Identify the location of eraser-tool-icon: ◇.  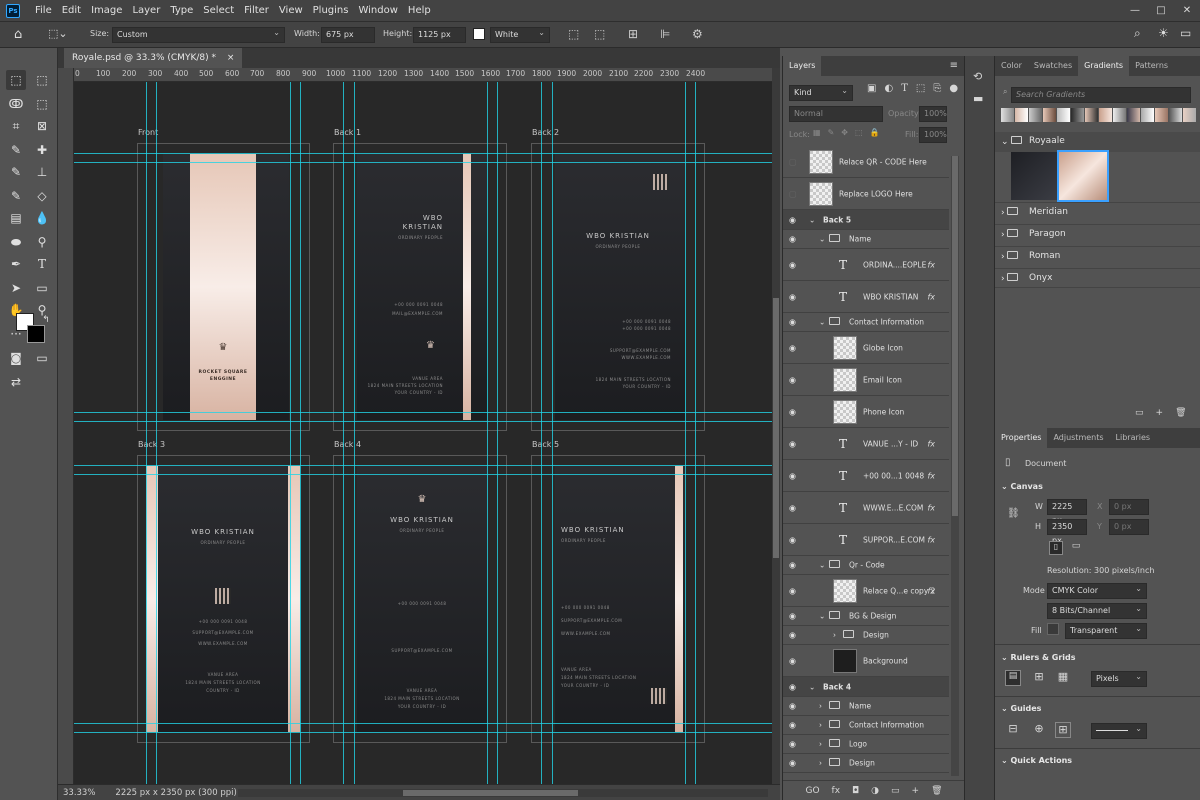
(42, 196).